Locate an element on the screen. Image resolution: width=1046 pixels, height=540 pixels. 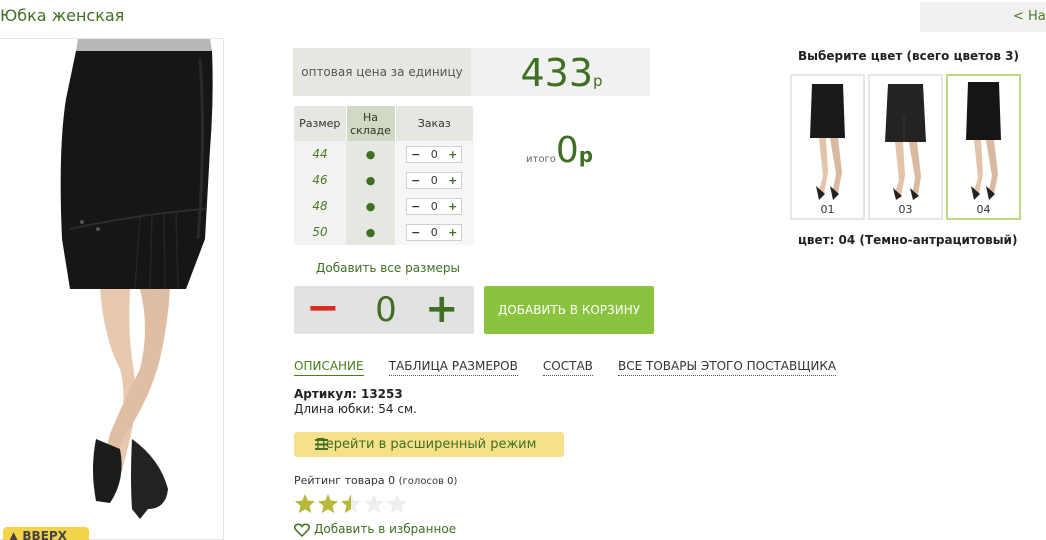
advanced-mode-button: Перейти в расширенный режим is located at coordinates (429, 444).